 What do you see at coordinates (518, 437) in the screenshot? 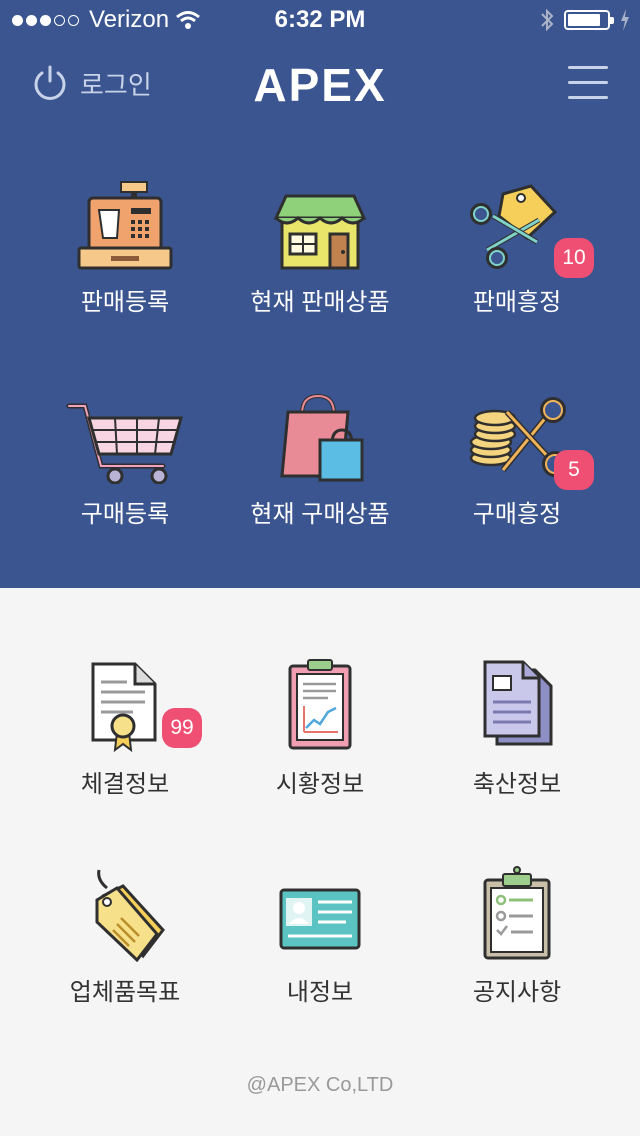
I see `coins-scissors-icon` at bounding box center [518, 437].